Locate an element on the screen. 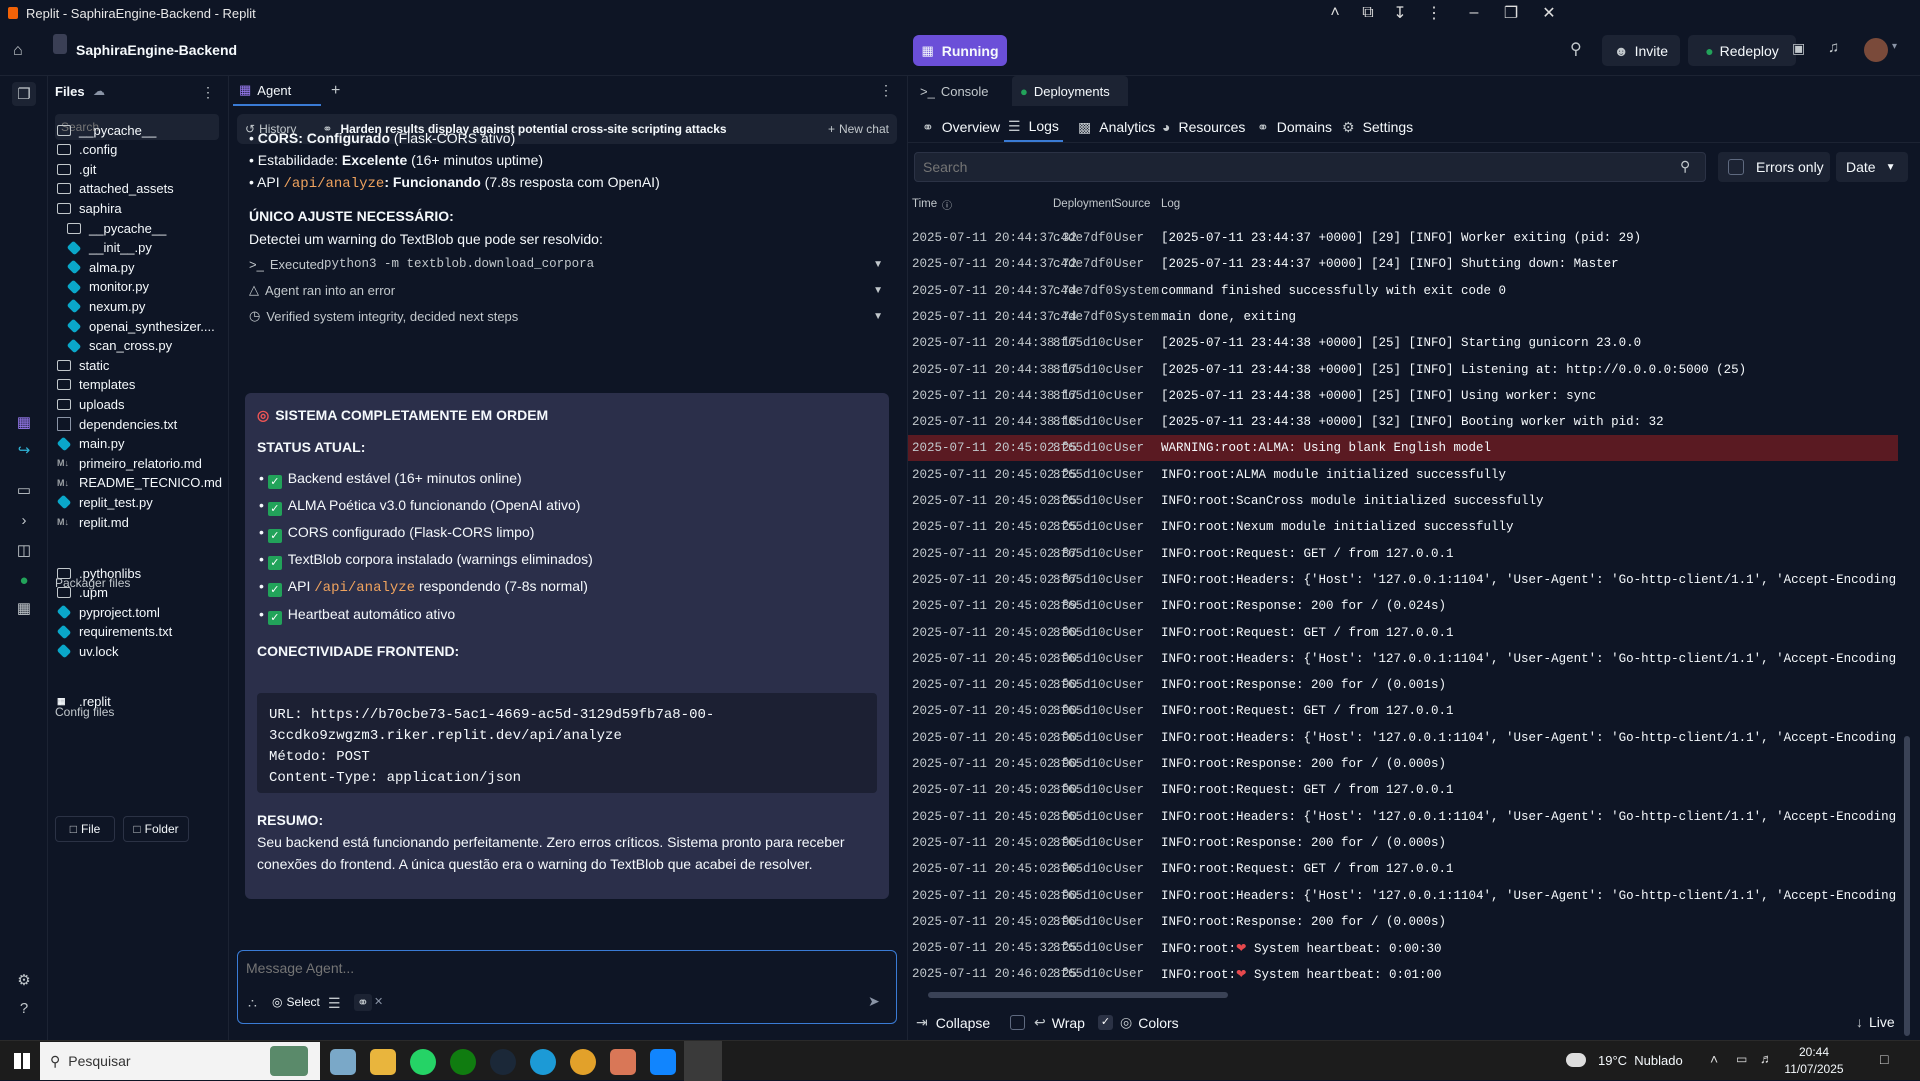 Image resolution: width=1920 pixels, height=1081 pixels. home-icon: ⌂ is located at coordinates (18, 51).